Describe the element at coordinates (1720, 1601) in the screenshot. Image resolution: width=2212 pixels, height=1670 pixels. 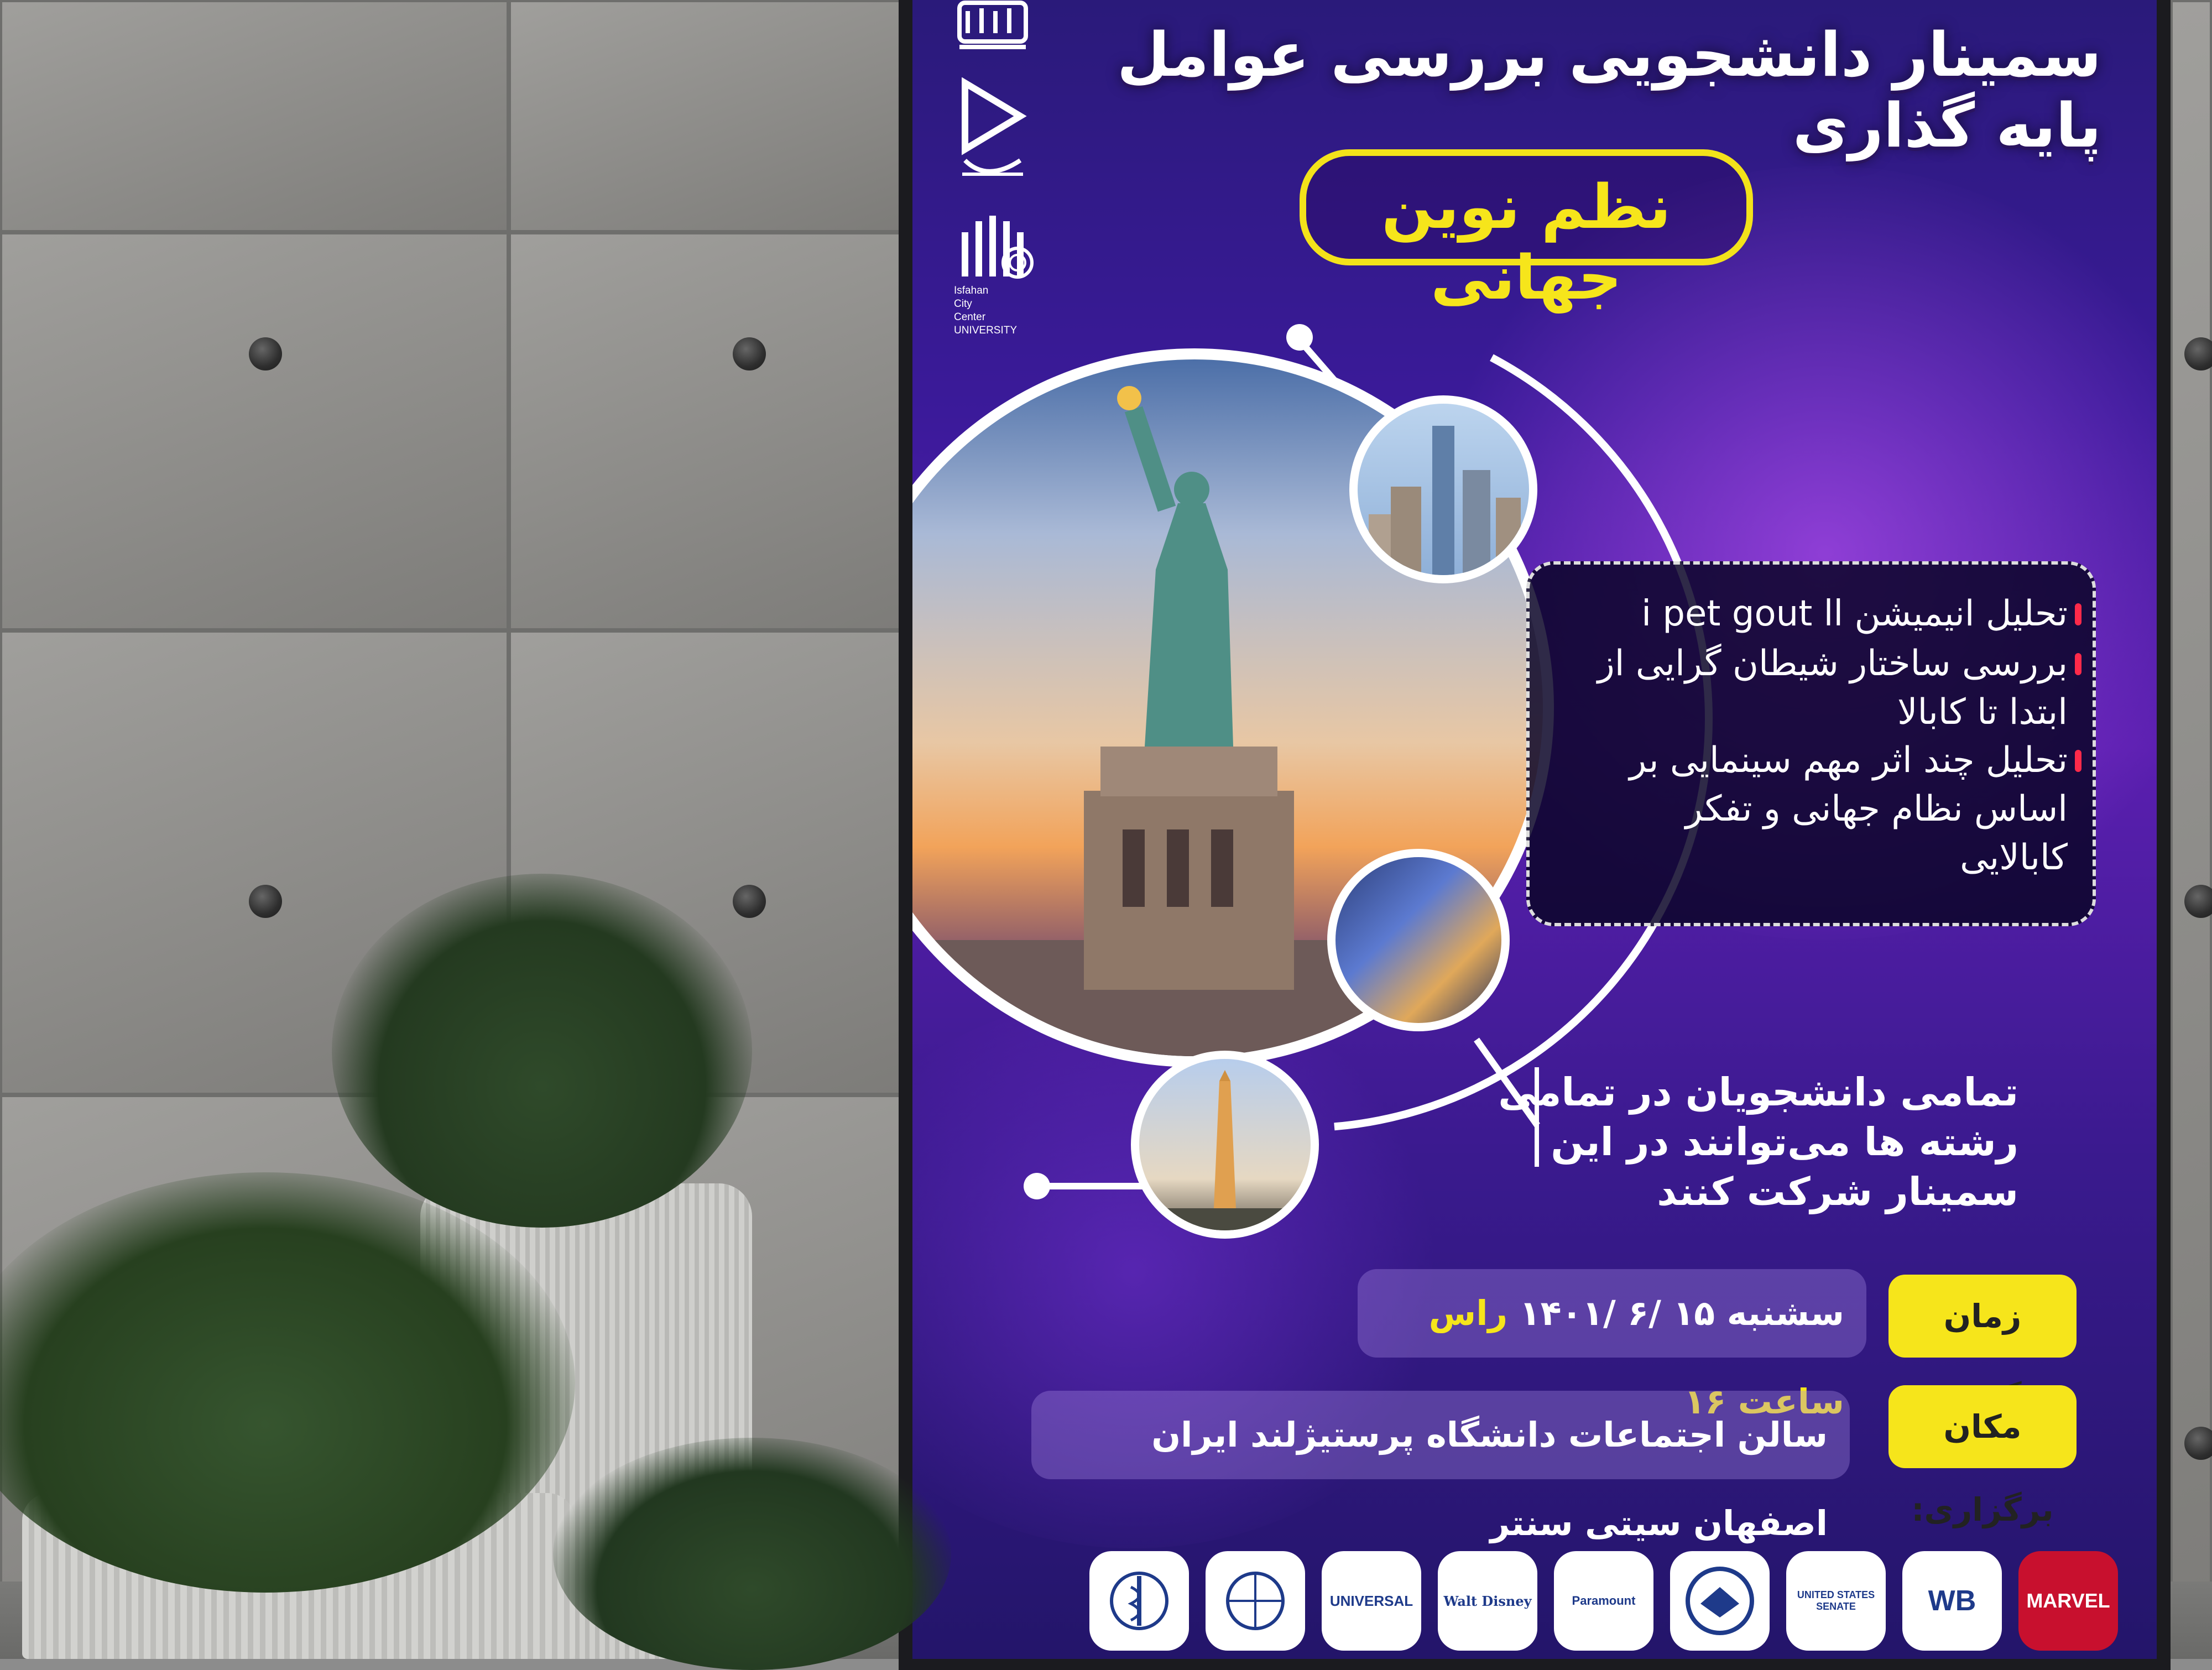
I see `sponsor-logo-seal` at that location.